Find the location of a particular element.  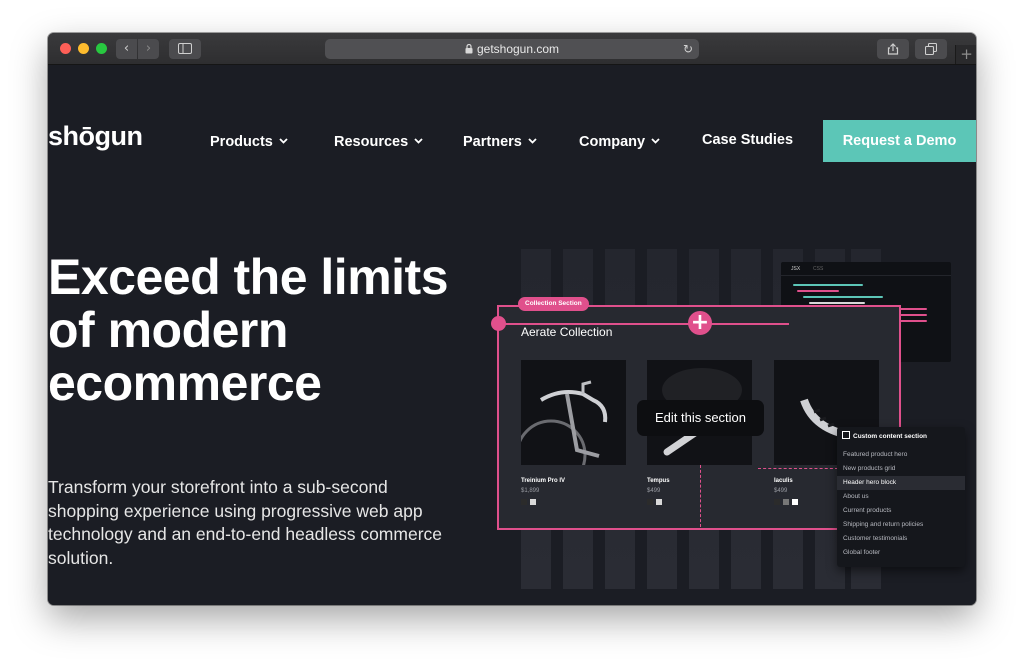

forward-button: › is located at coordinates (148, 49).